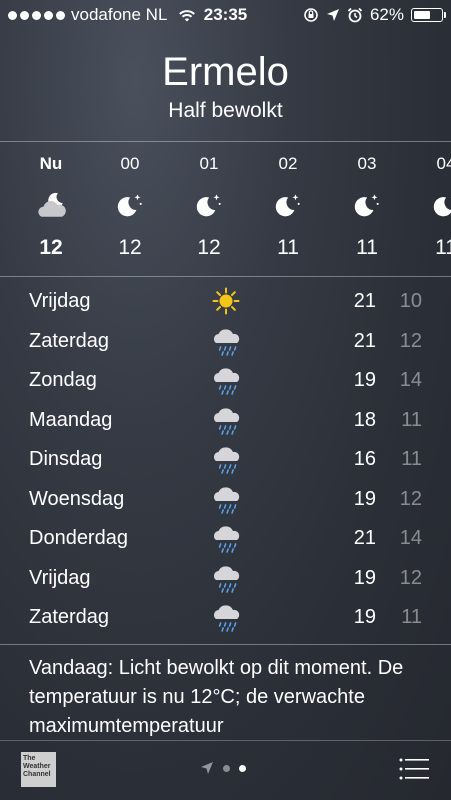  I want to click on hourly-item: 01 12, so click(209, 201).